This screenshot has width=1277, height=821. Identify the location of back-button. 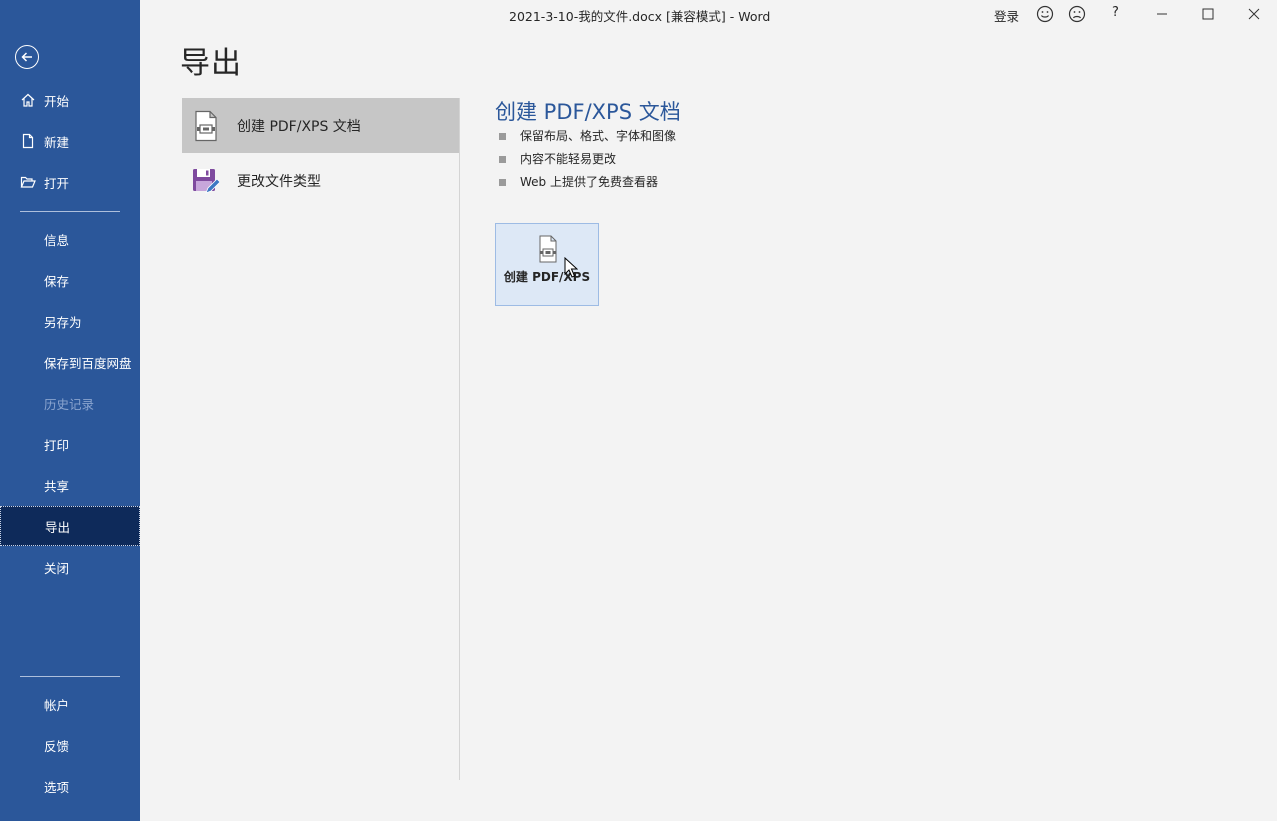
(27, 57).